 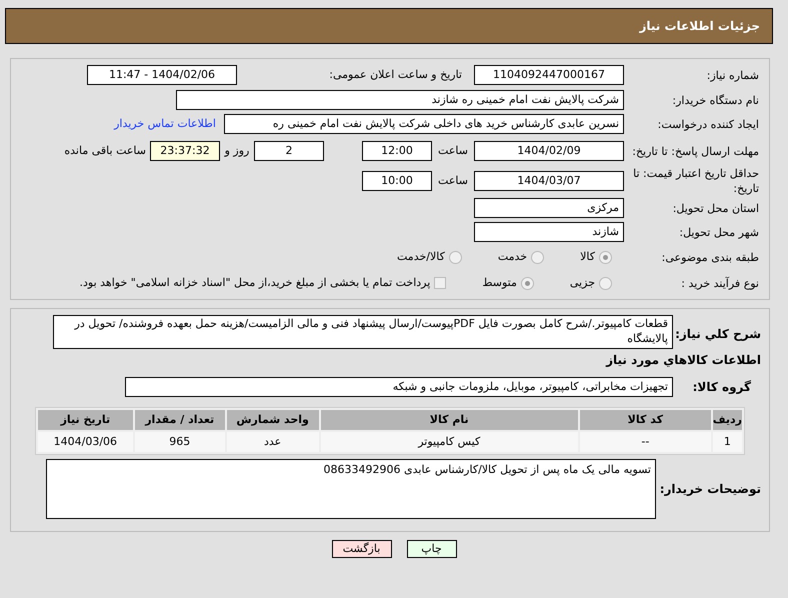 What do you see at coordinates (440, 283) in the screenshot?
I see `checkbox` at bounding box center [440, 283].